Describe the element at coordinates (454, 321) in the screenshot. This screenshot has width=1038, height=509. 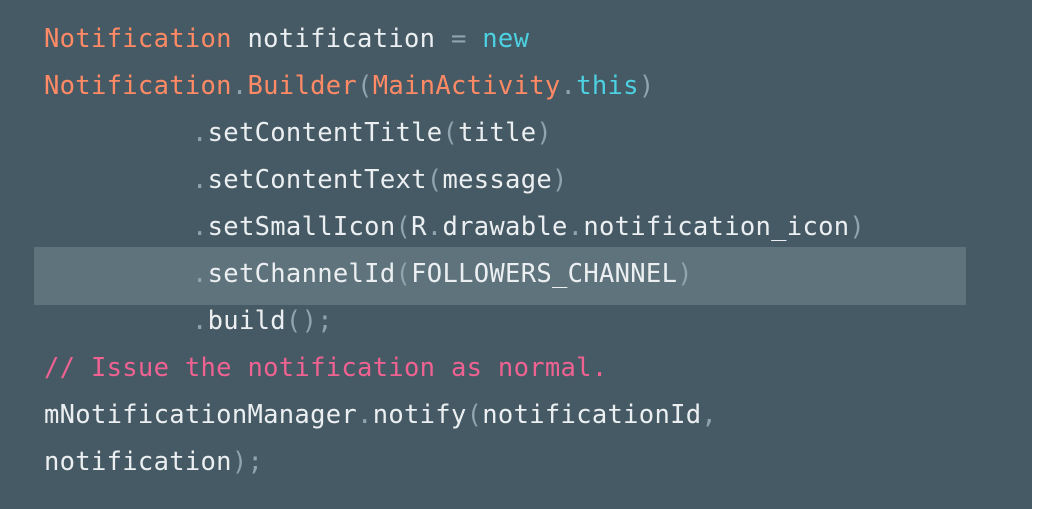
I see `code-line: .build();` at that location.